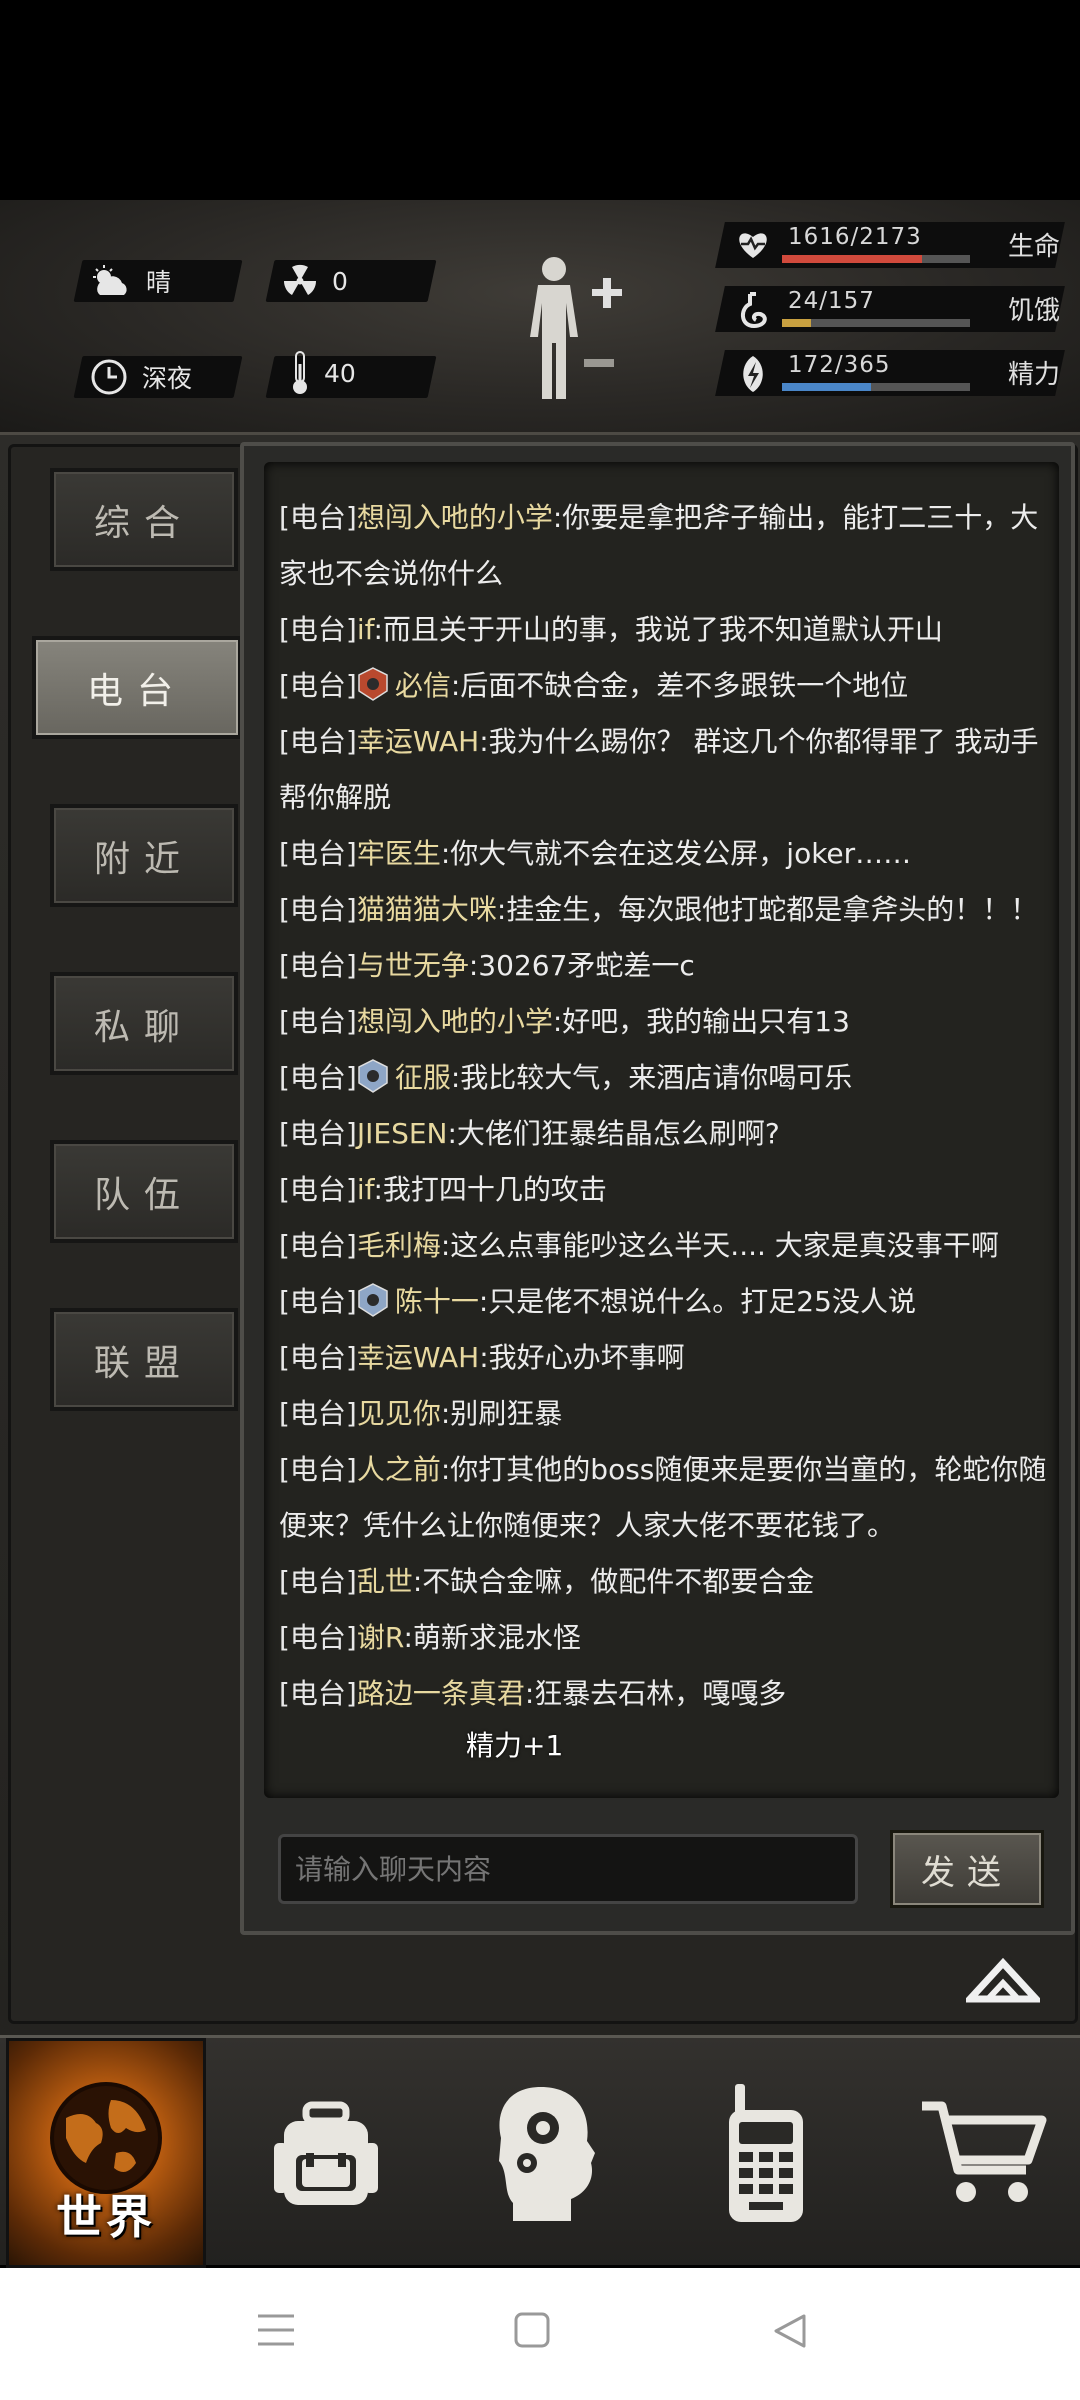 The width and height of the screenshot is (1080, 2400). I want to click on home-icon, so click(532, 2330).